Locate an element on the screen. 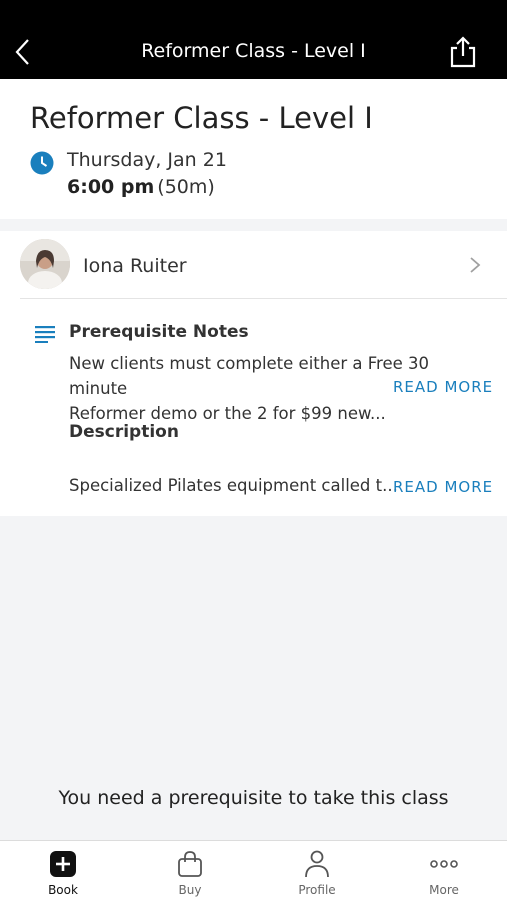  class-time: 6:00 pm (50m) is located at coordinates (141, 187).